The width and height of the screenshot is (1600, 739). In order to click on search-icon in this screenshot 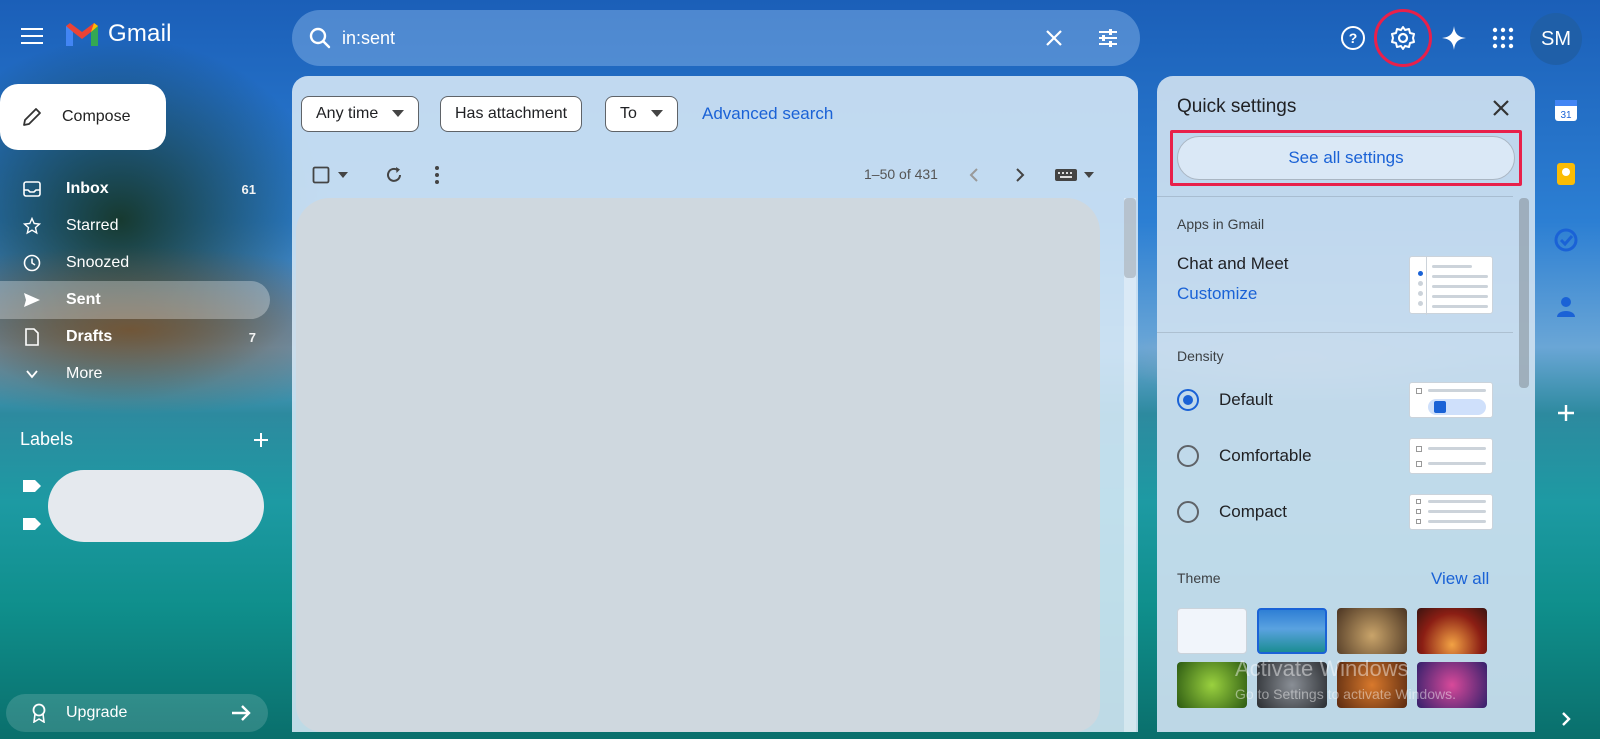, I will do `click(320, 38)`.